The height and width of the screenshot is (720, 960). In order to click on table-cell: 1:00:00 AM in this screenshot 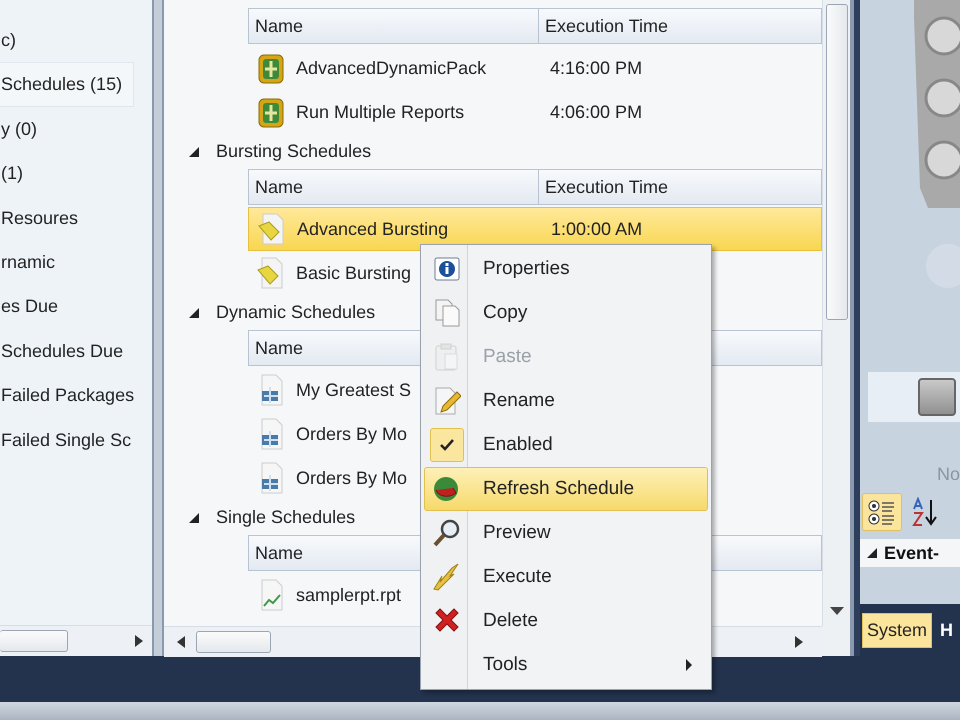, I will do `click(596, 229)`.